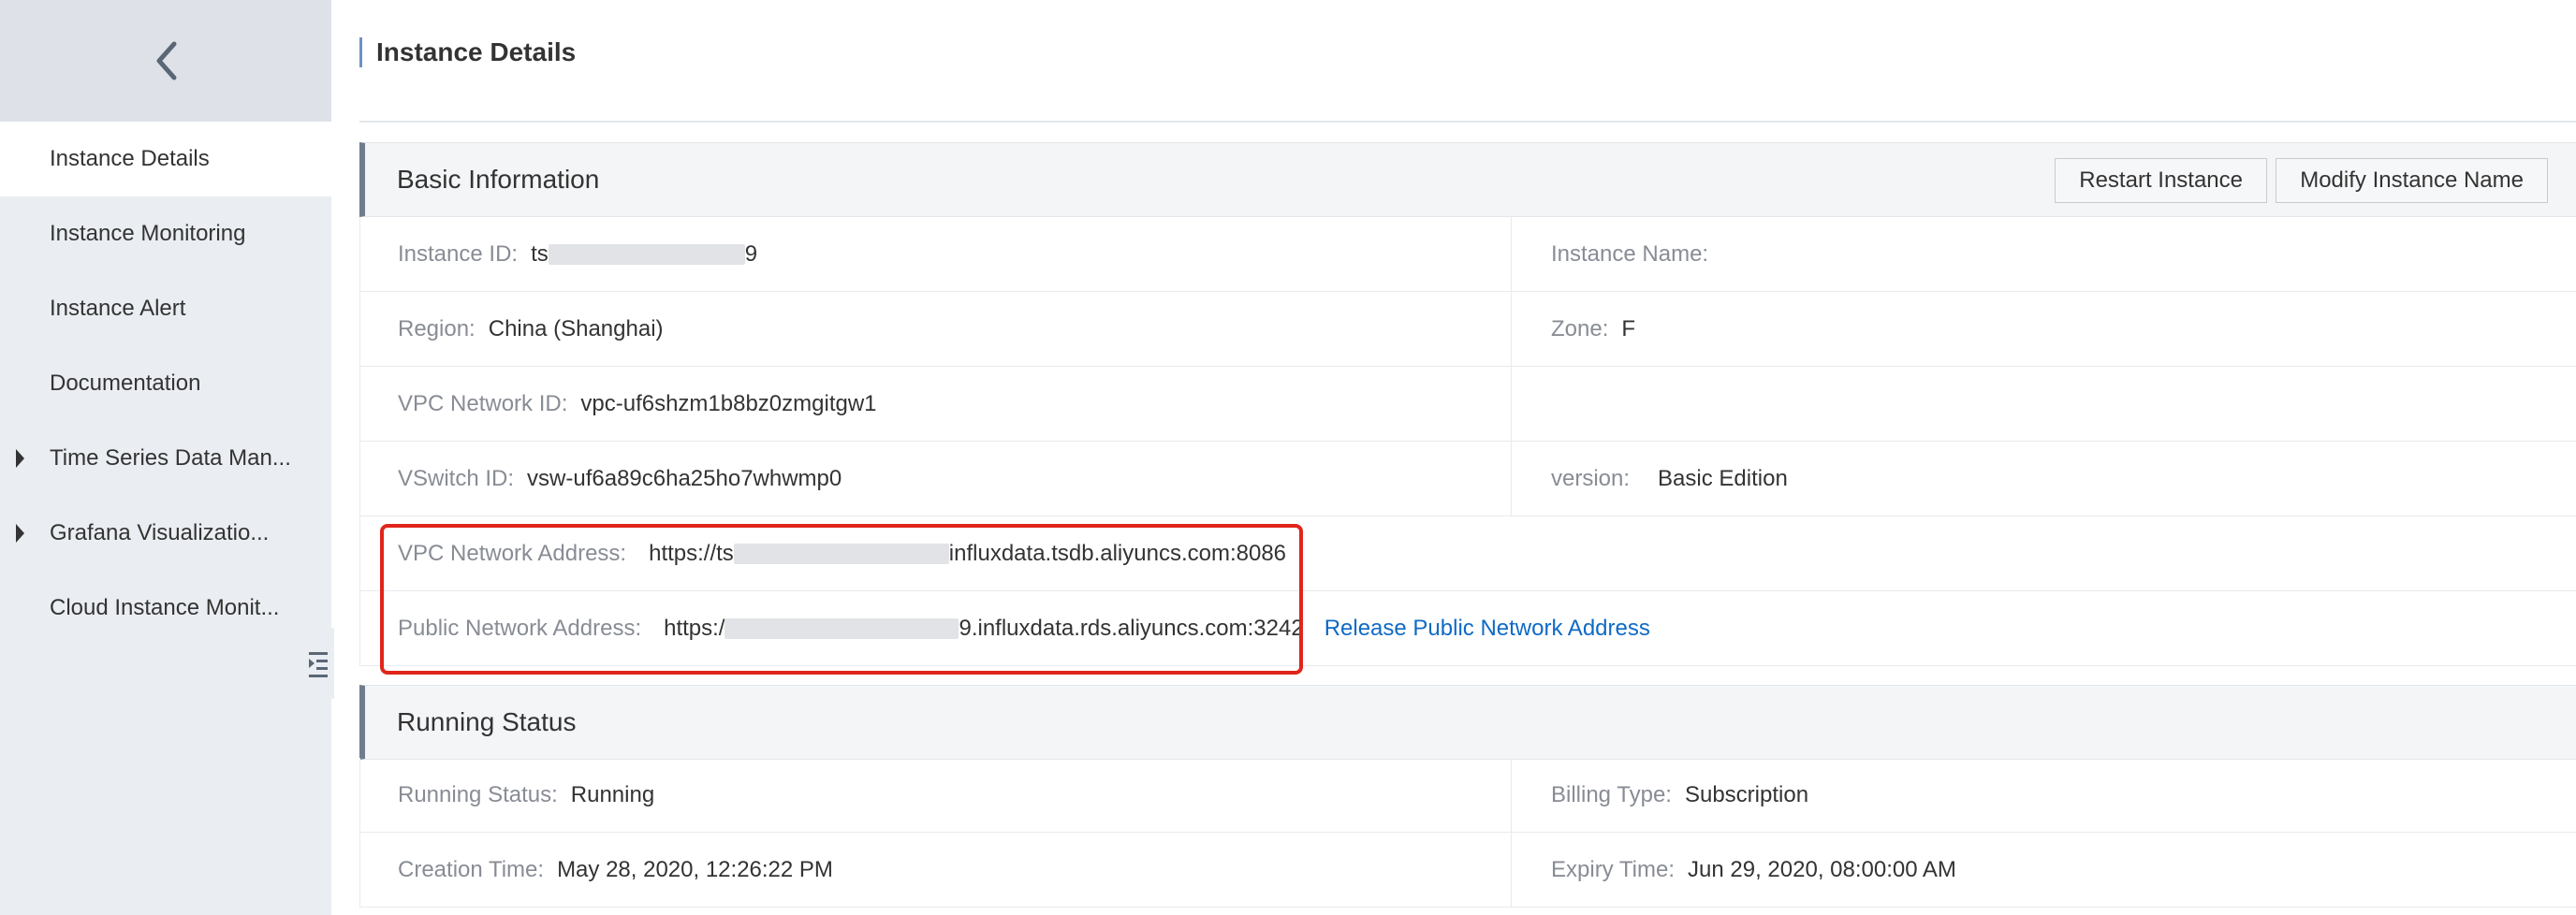 This screenshot has width=2576, height=915. Describe the element at coordinates (125, 383) in the screenshot. I see `sidebar-item-label: Documentation` at that location.